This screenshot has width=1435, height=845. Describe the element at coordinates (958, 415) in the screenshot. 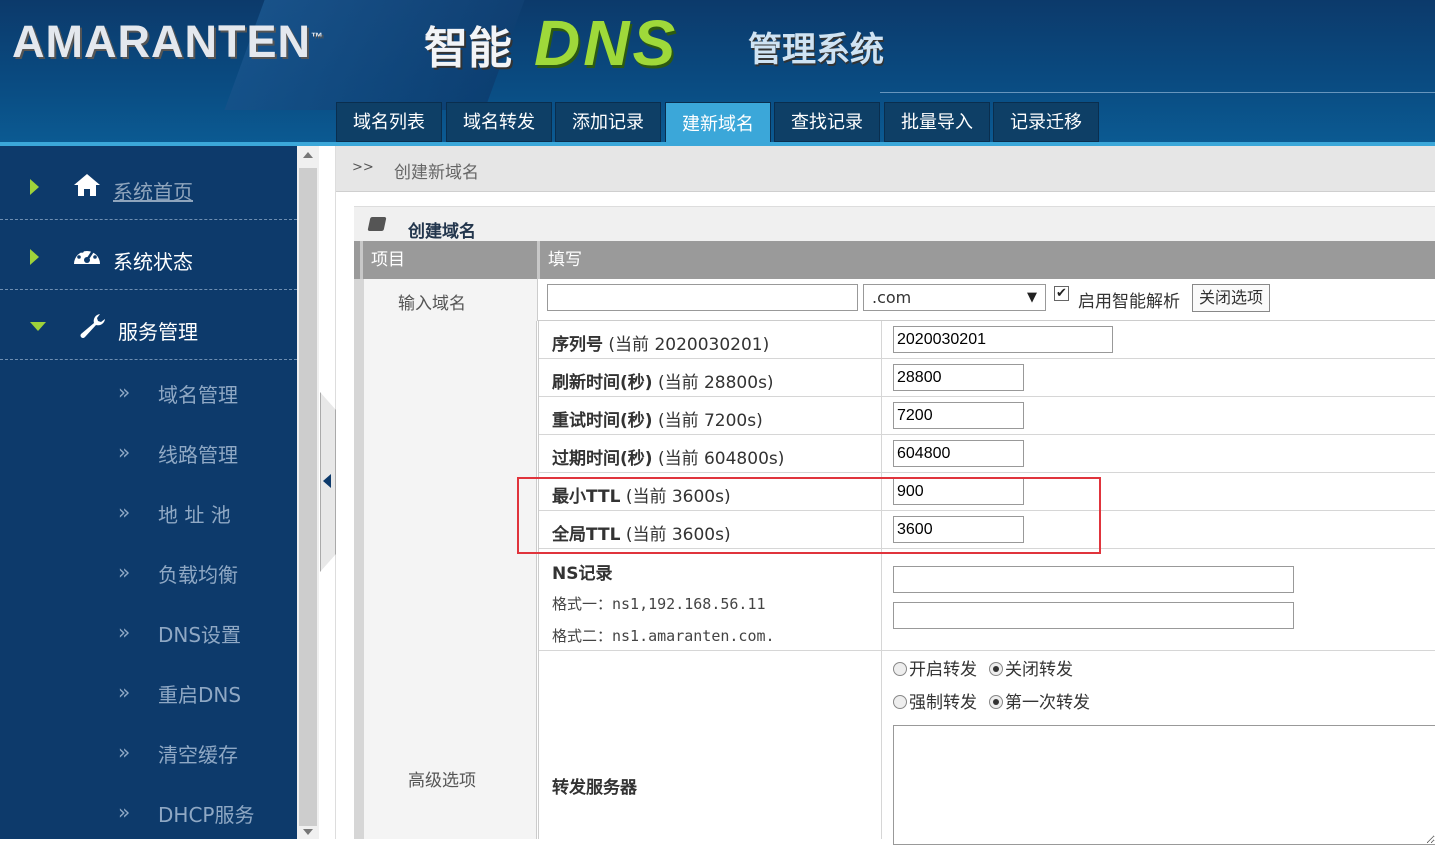

I see `retry-input` at that location.